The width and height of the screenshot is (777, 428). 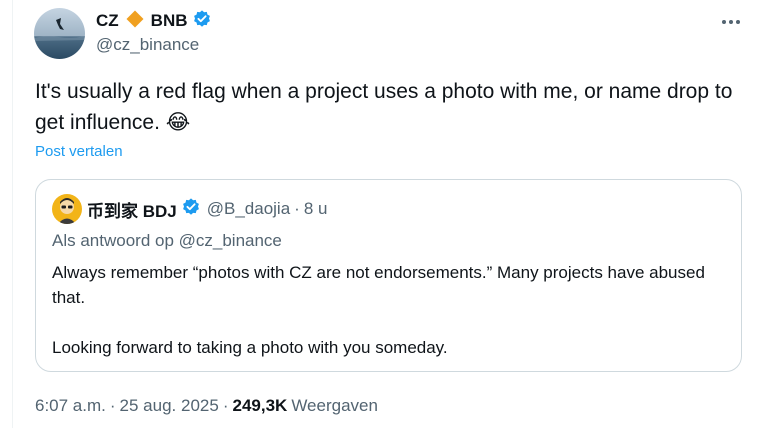 I want to click on views-label: Weergaven, so click(x=334, y=406).